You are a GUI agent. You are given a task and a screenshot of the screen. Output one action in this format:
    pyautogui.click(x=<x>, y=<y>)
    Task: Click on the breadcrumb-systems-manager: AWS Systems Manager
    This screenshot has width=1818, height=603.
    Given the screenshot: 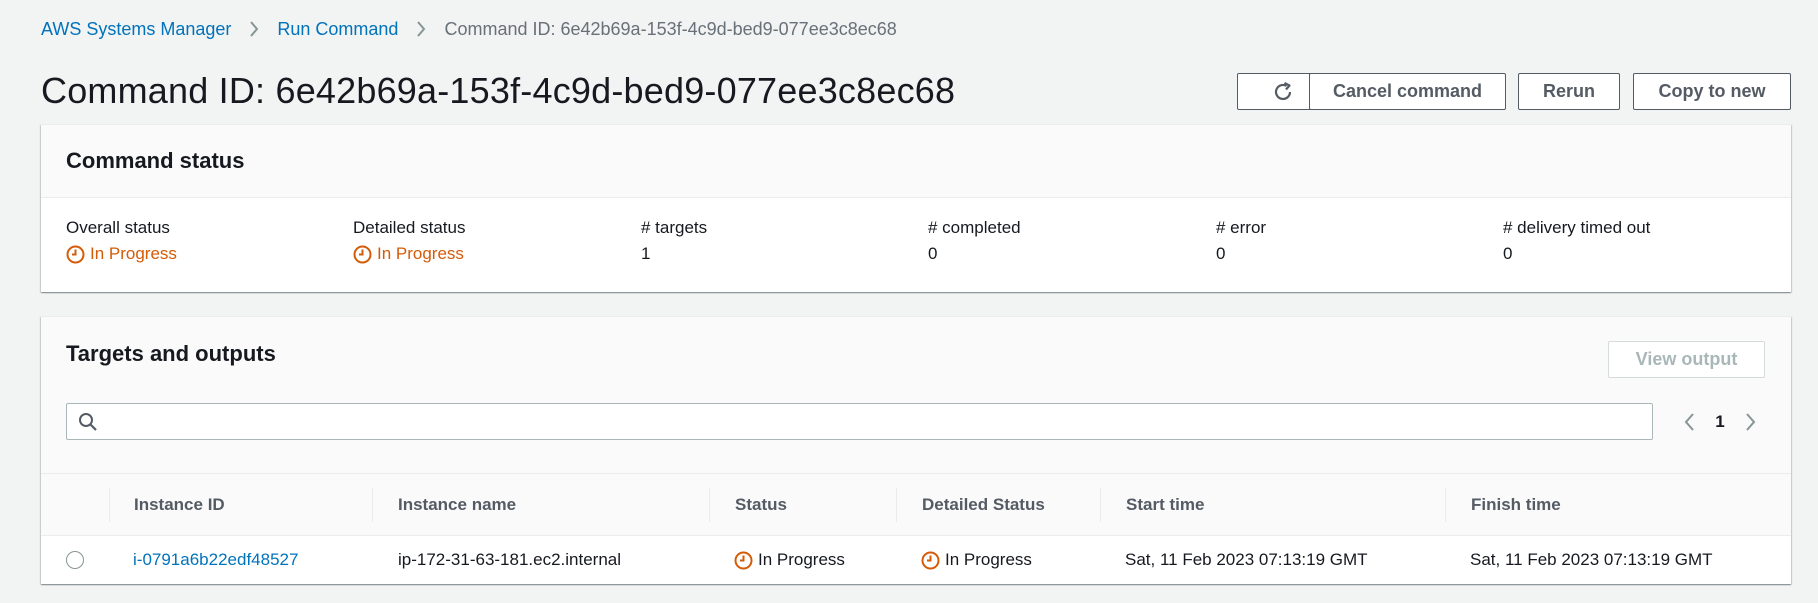 What is the action you would take?
    pyautogui.click(x=136, y=29)
    